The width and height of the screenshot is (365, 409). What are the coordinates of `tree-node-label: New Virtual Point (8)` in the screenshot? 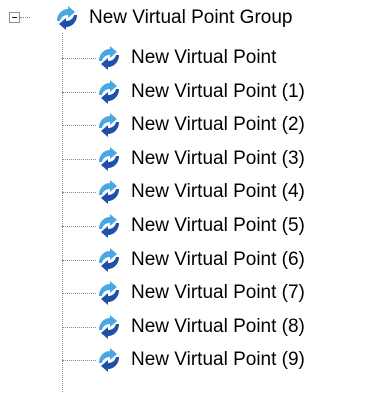 It's located at (218, 326).